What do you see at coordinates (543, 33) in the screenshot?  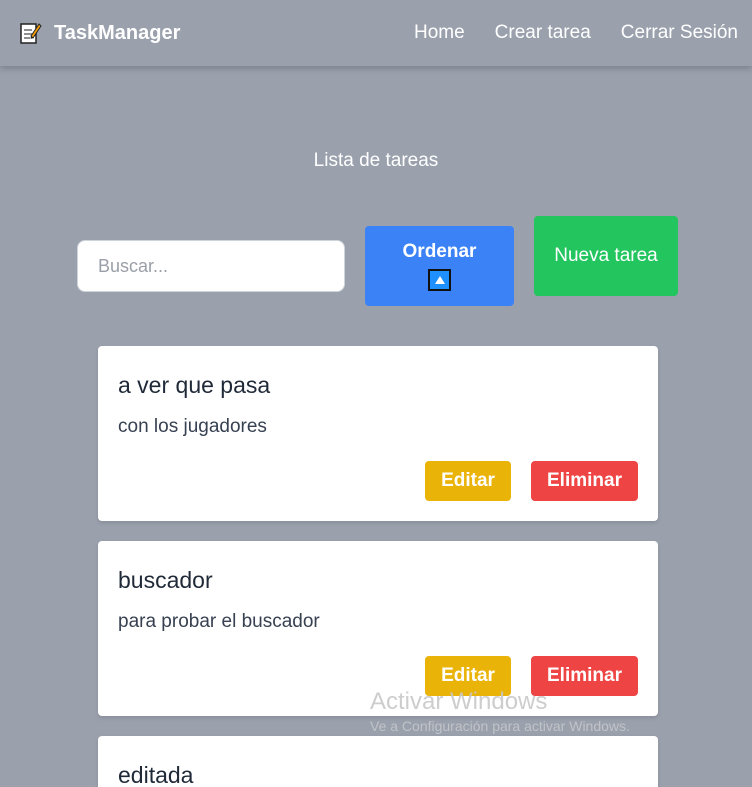 I see `nav-link-create-task: Crear tarea` at bounding box center [543, 33].